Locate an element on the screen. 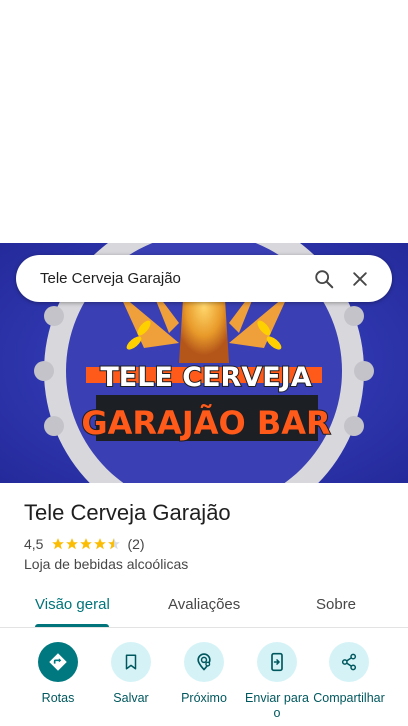 The width and height of the screenshot is (408, 726). rating-row: 4,5 (2) is located at coordinates (84, 544).